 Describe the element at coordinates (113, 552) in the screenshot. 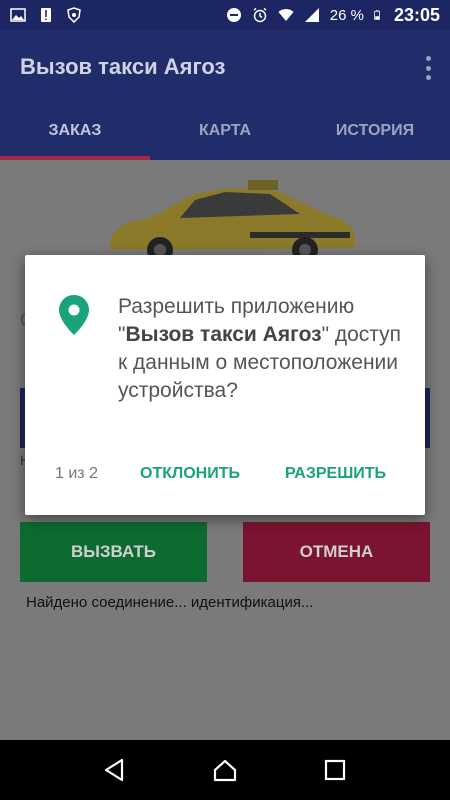

I see `call-taxi-button: ВЫЗВАТЬ` at that location.